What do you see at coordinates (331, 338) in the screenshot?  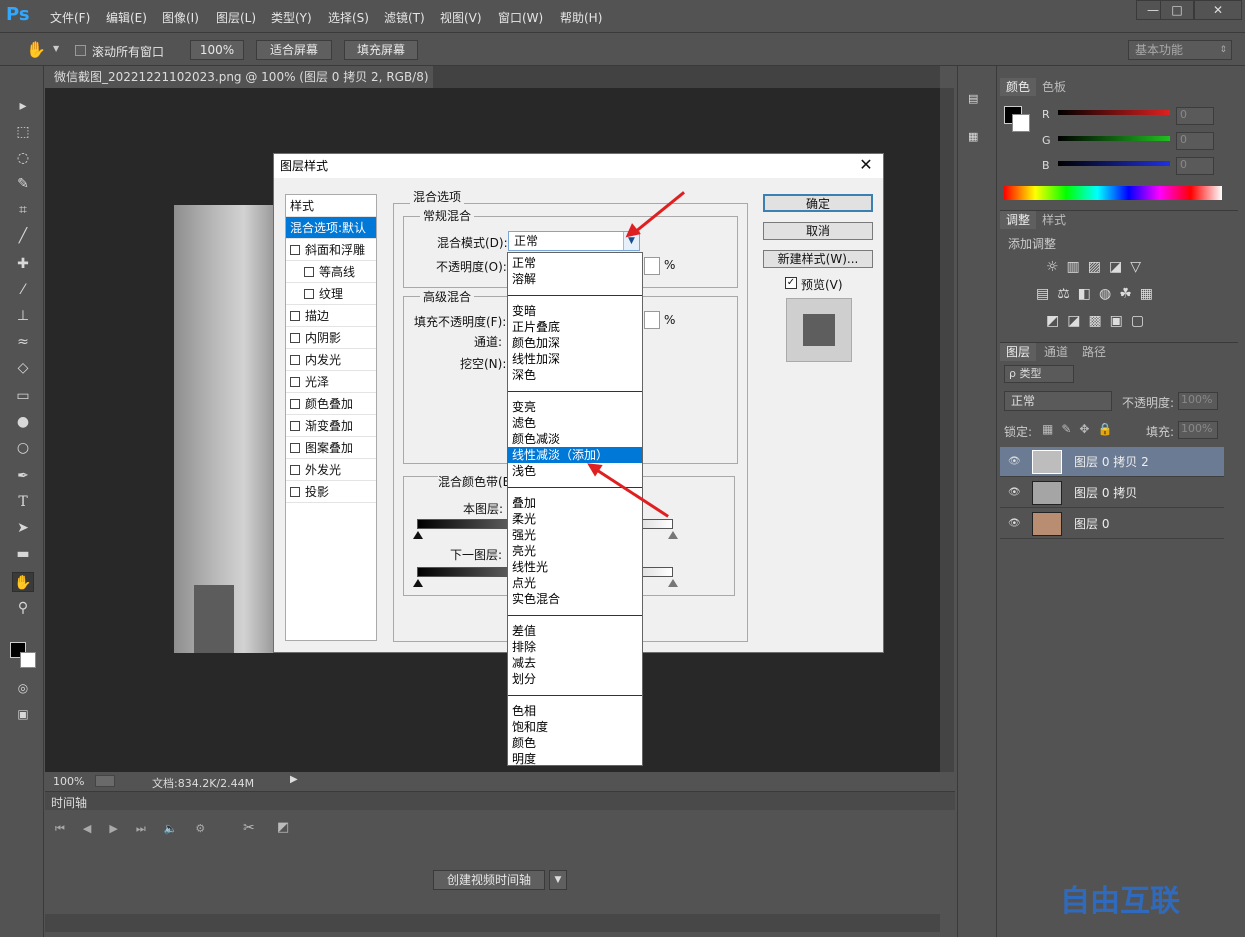 I see `style-item: 内阴影` at bounding box center [331, 338].